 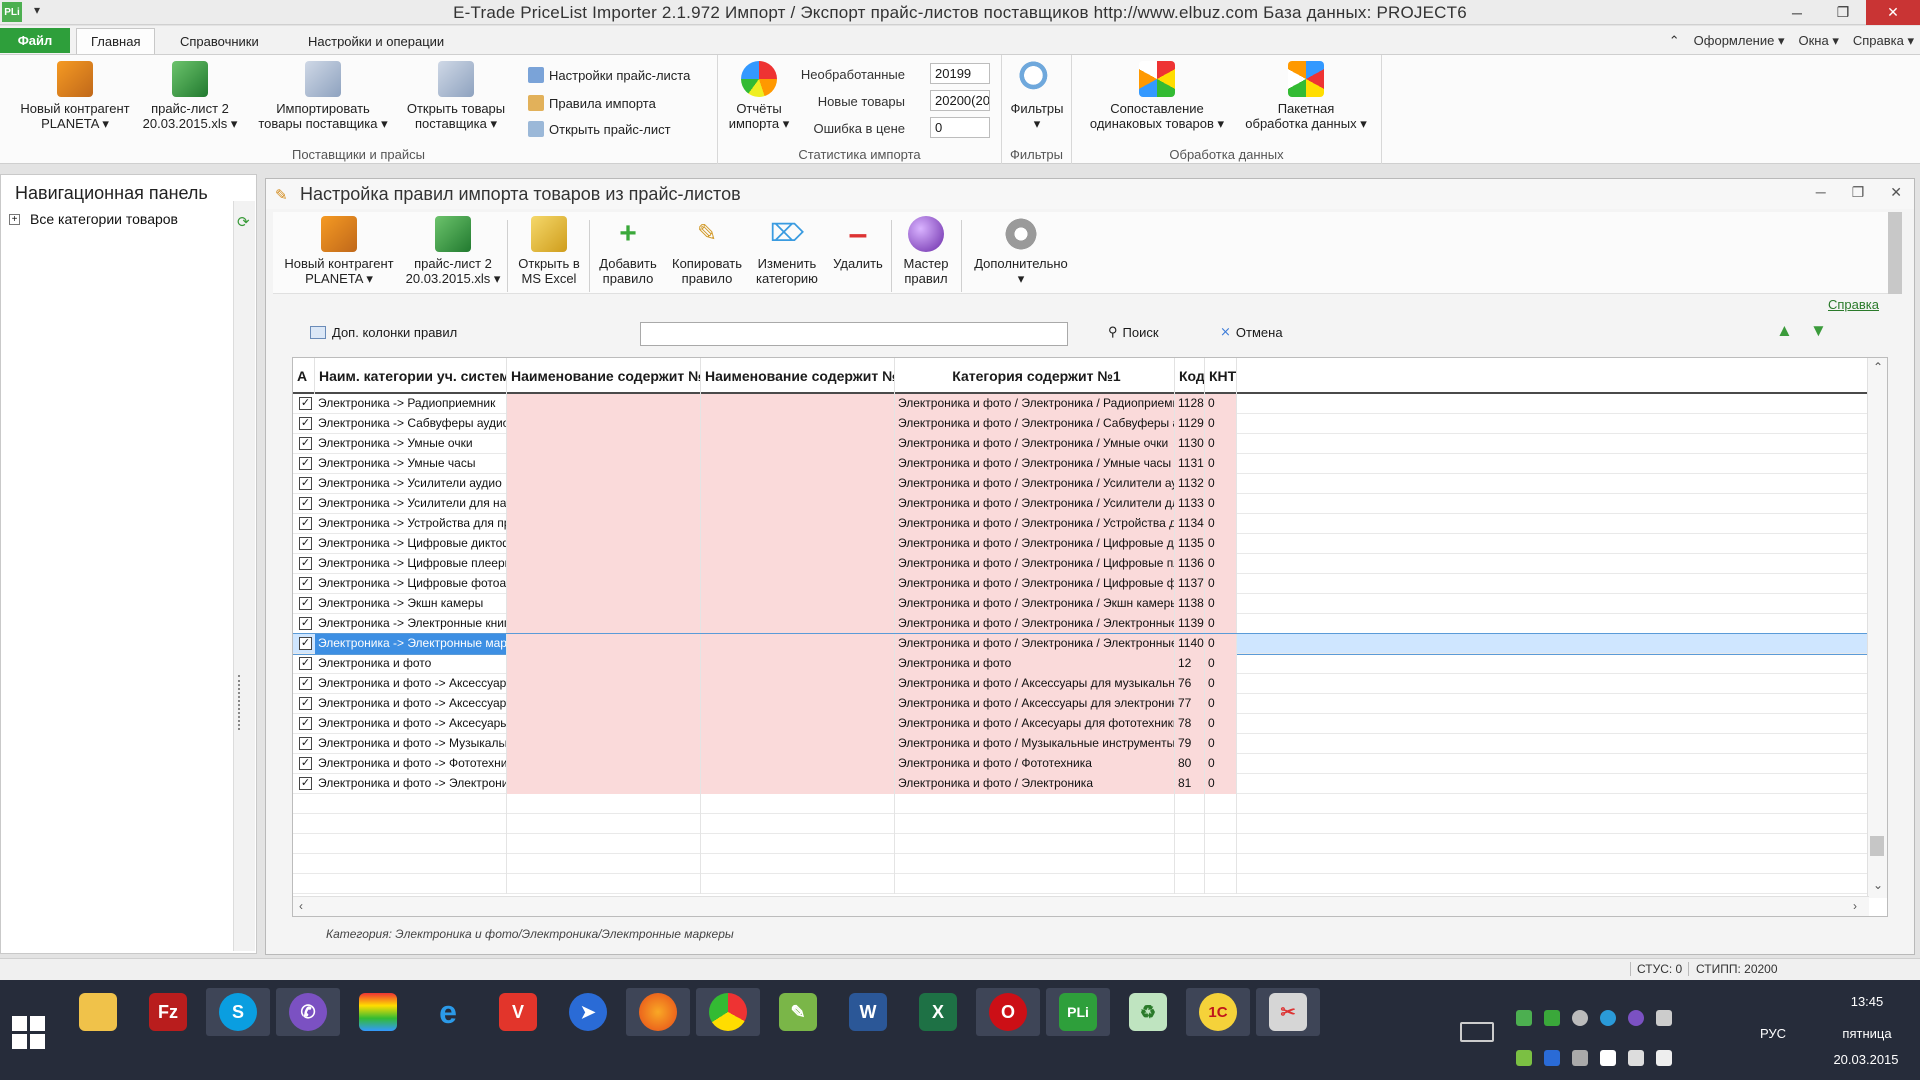 I want to click on arrow-down-icon: ▼, so click(x=1818, y=331).